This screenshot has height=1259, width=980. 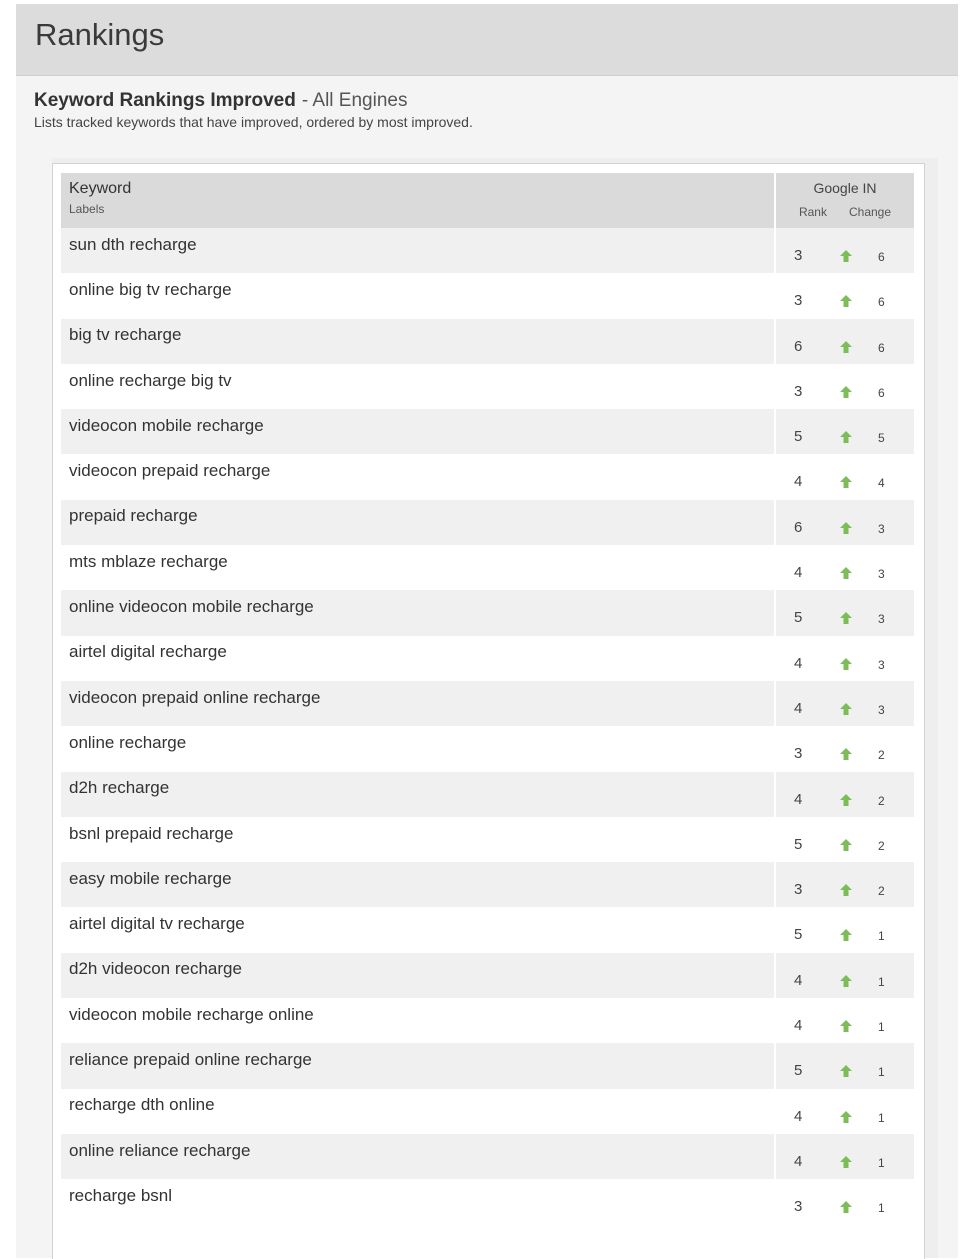 I want to click on keyword-cell: reliance prepaid online recharge, so click(x=418, y=1066).